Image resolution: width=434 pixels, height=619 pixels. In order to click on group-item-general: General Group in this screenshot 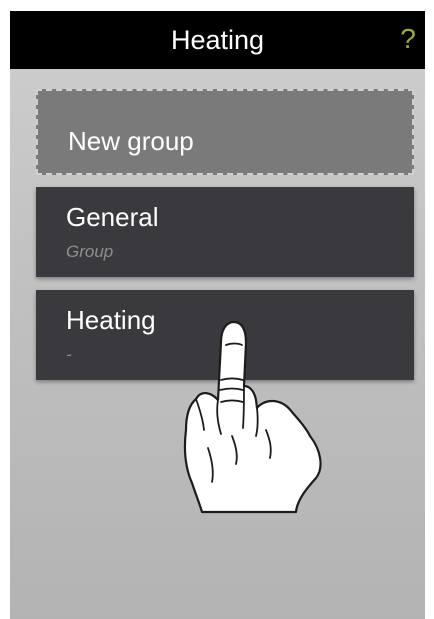, I will do `click(225, 232)`.